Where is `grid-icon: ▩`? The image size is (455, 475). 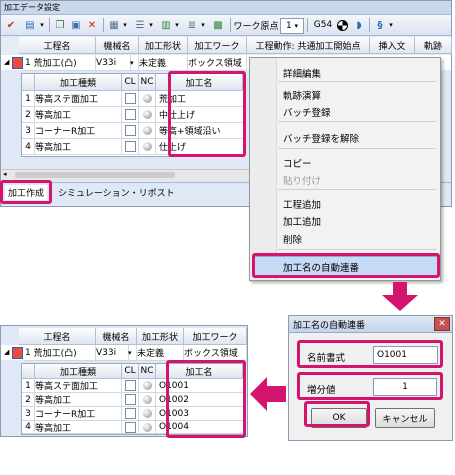 grid-icon: ▩ is located at coordinates (218, 25).